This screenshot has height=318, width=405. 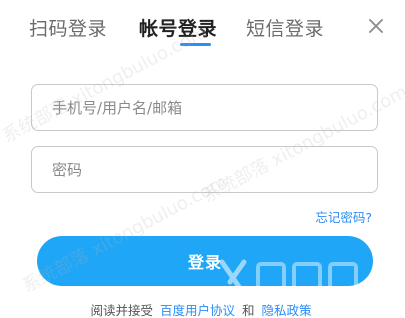 I want to click on login-tabs: 扫码登录 帐号登录 短信登录, so click(x=202, y=30).